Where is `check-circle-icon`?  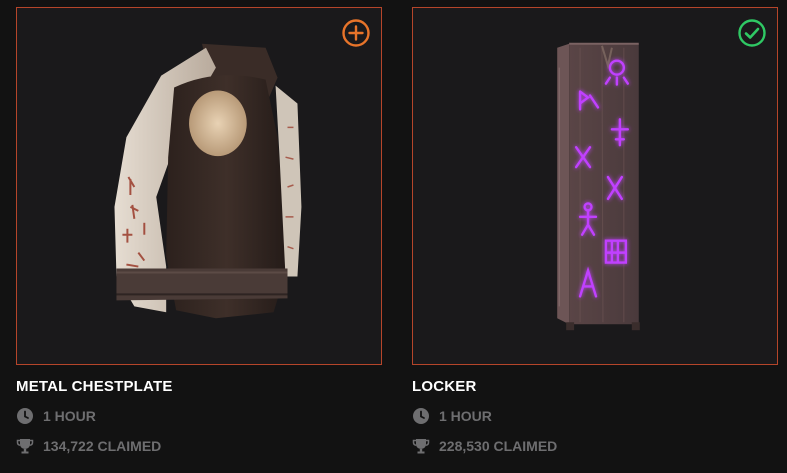 check-circle-icon is located at coordinates (752, 33).